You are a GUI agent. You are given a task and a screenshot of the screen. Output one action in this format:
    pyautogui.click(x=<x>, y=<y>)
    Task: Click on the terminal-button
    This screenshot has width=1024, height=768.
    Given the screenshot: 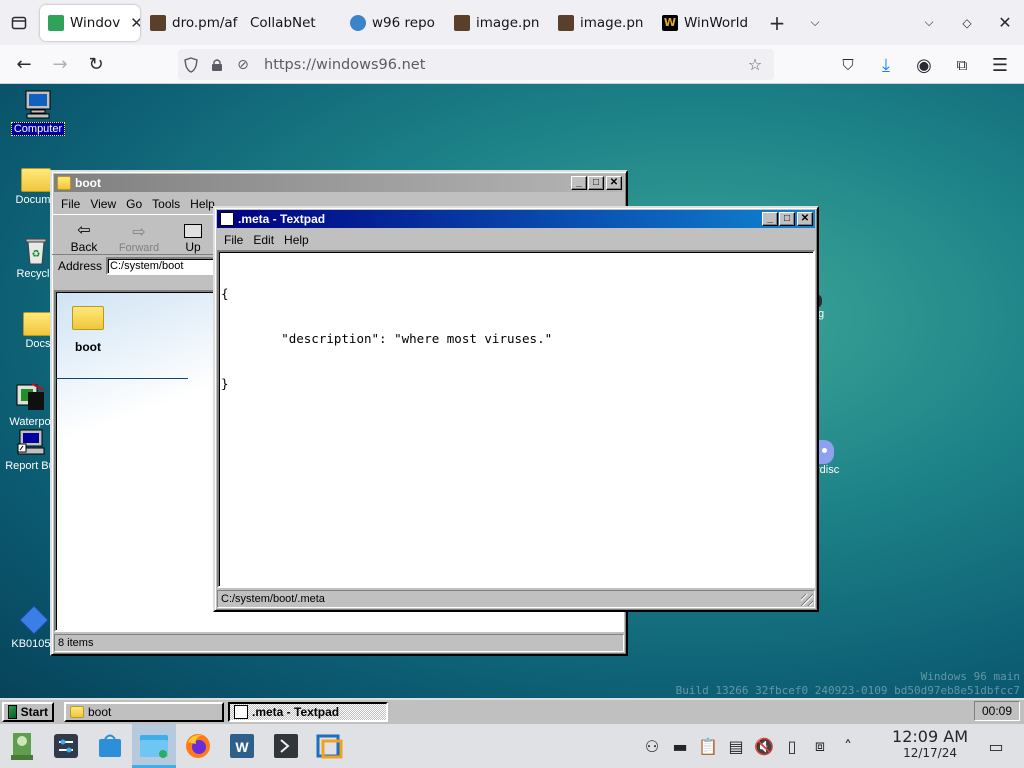 What is the action you would take?
    pyautogui.click(x=286, y=746)
    